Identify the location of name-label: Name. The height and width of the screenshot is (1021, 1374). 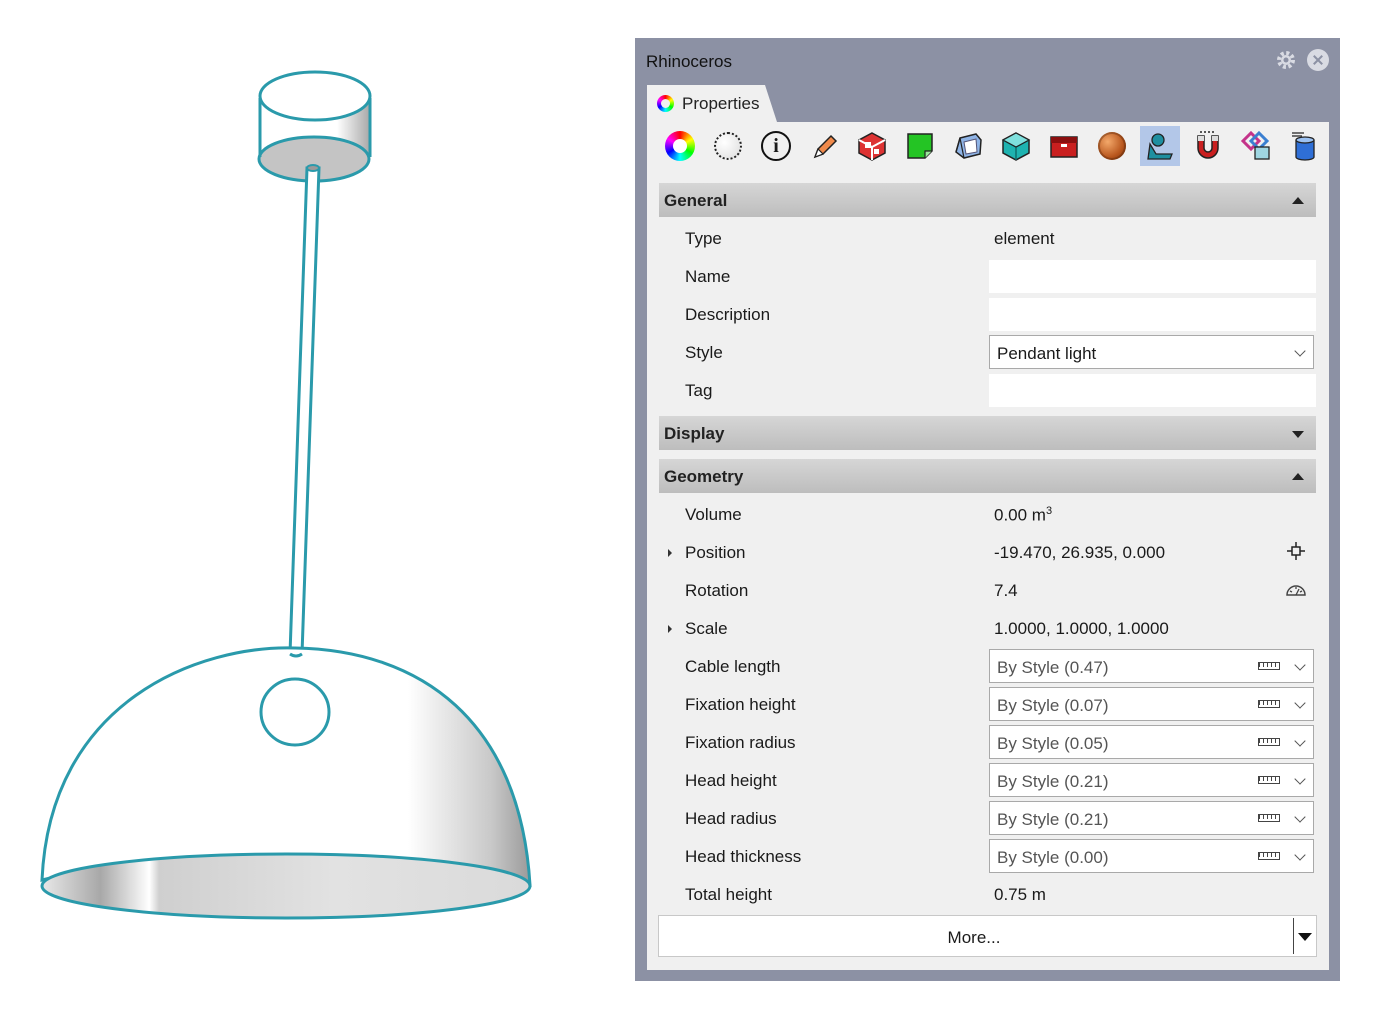
(708, 276).